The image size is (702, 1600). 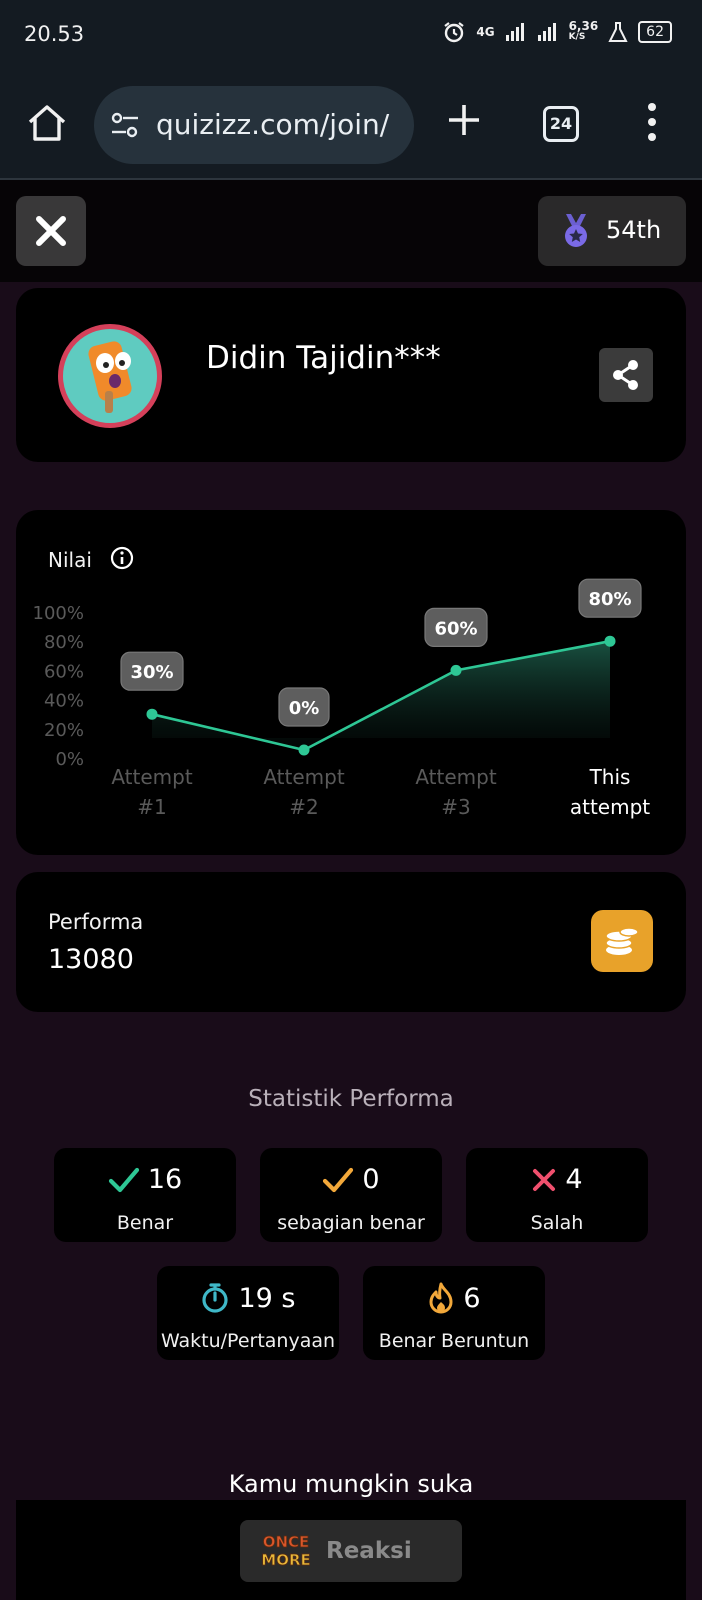 What do you see at coordinates (267, 1298) in the screenshot?
I see `stat-time-value: 19 s` at bounding box center [267, 1298].